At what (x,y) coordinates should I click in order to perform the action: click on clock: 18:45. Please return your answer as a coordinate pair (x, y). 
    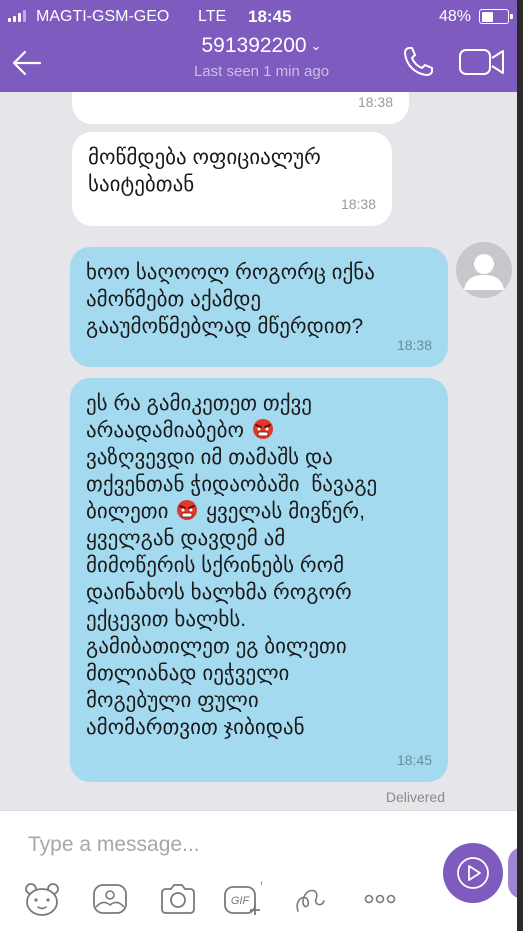
    Looking at the image, I should click on (270, 16).